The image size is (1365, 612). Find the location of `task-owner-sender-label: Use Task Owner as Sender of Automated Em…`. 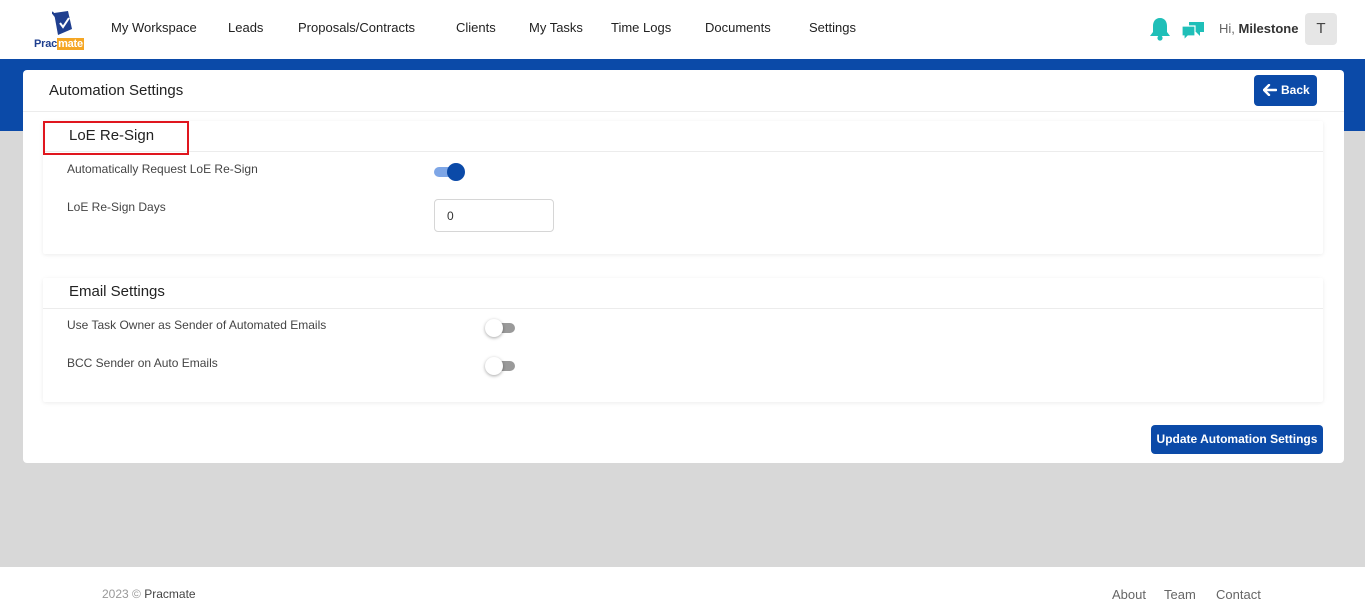

task-owner-sender-label: Use Task Owner as Sender of Automated Em… is located at coordinates (197, 325).